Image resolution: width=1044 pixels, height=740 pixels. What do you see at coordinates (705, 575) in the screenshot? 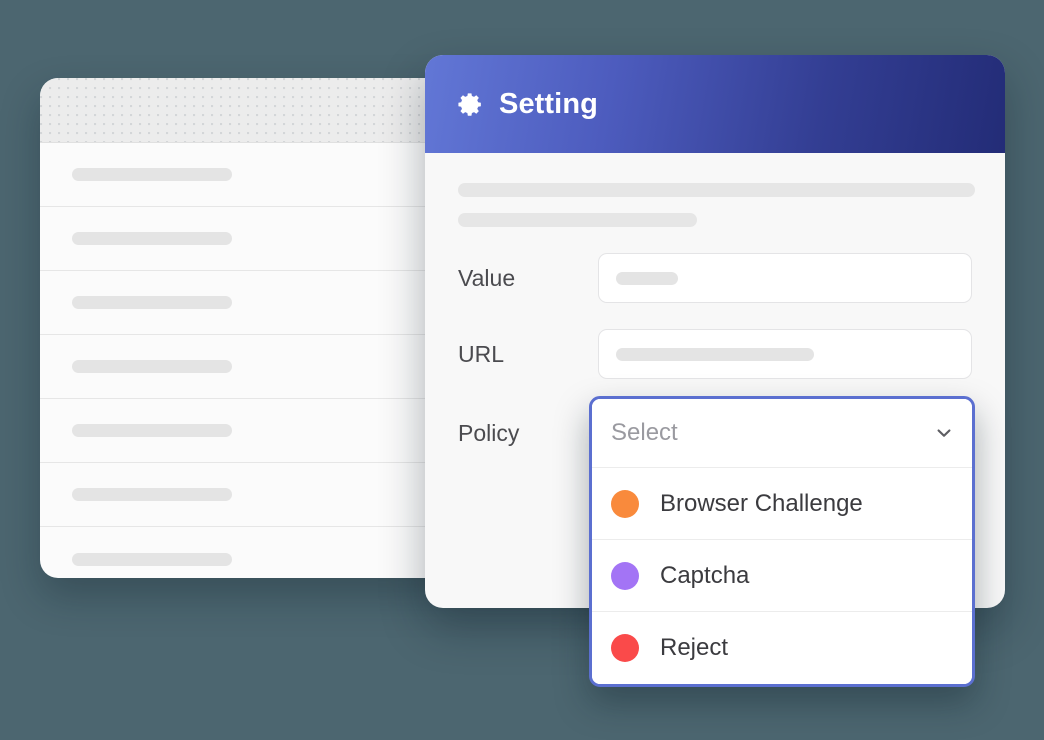
I see `option-label: Captcha` at bounding box center [705, 575].